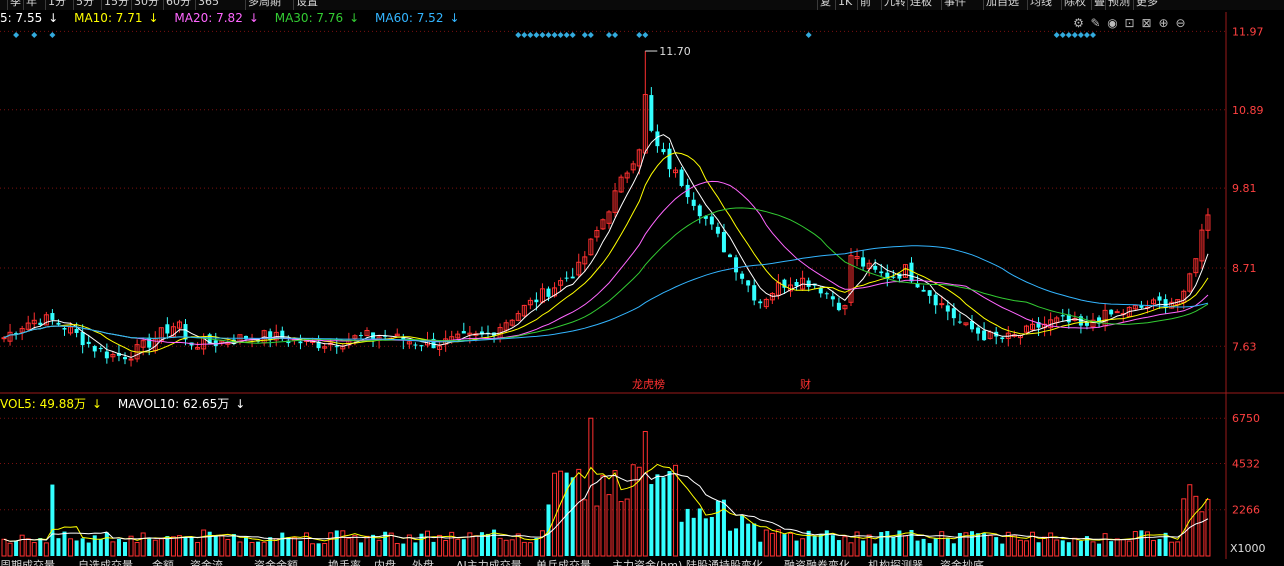 The height and width of the screenshot is (566, 1284). Describe the element at coordinates (895, 3) in the screenshot. I see `top-tab-13: 九转` at that location.